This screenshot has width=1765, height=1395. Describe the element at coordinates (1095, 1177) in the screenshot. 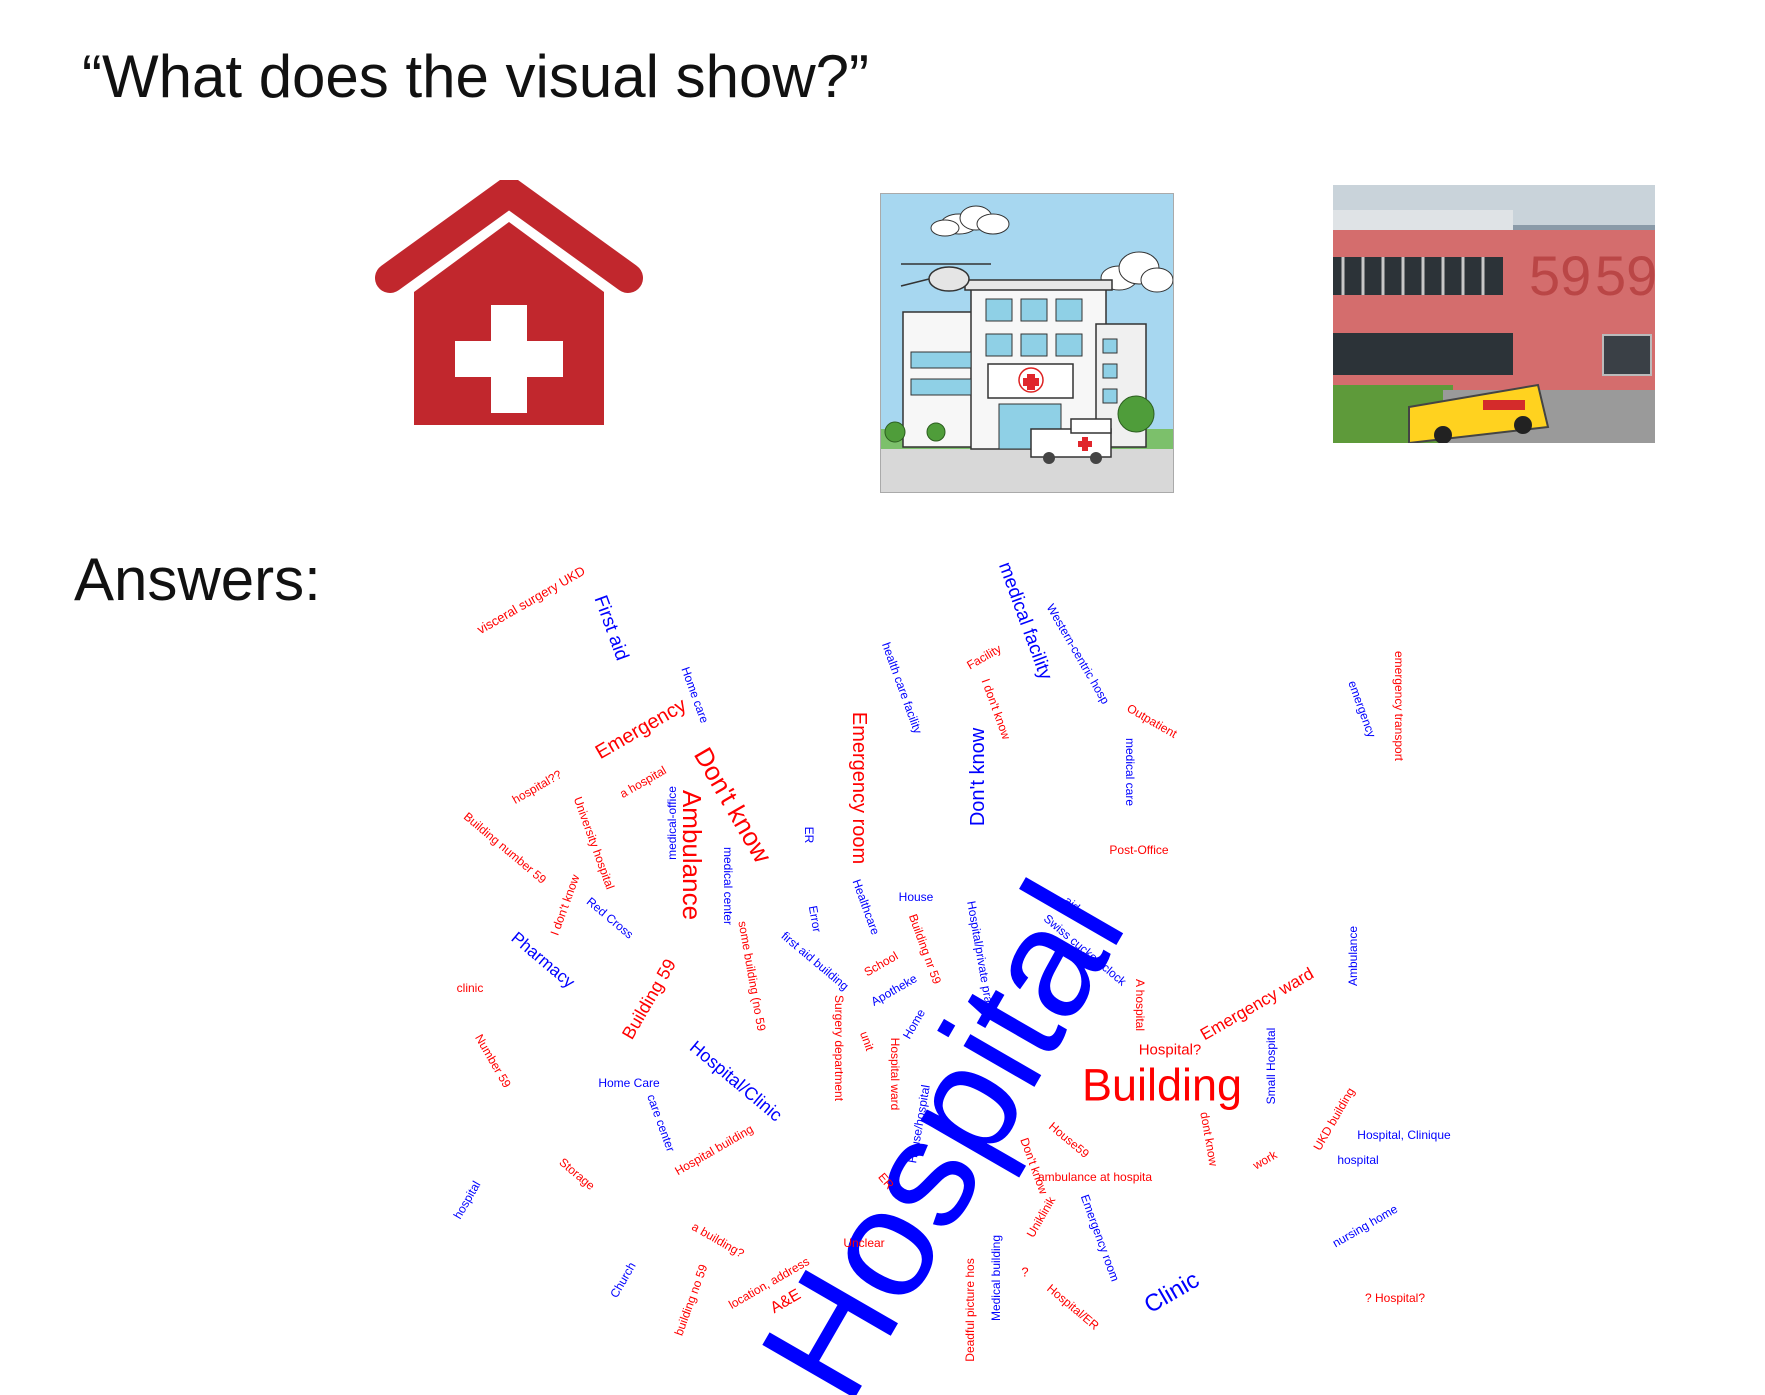

I see `cloud-word-ambulance-at-hospita: ambulance at hospita` at that location.